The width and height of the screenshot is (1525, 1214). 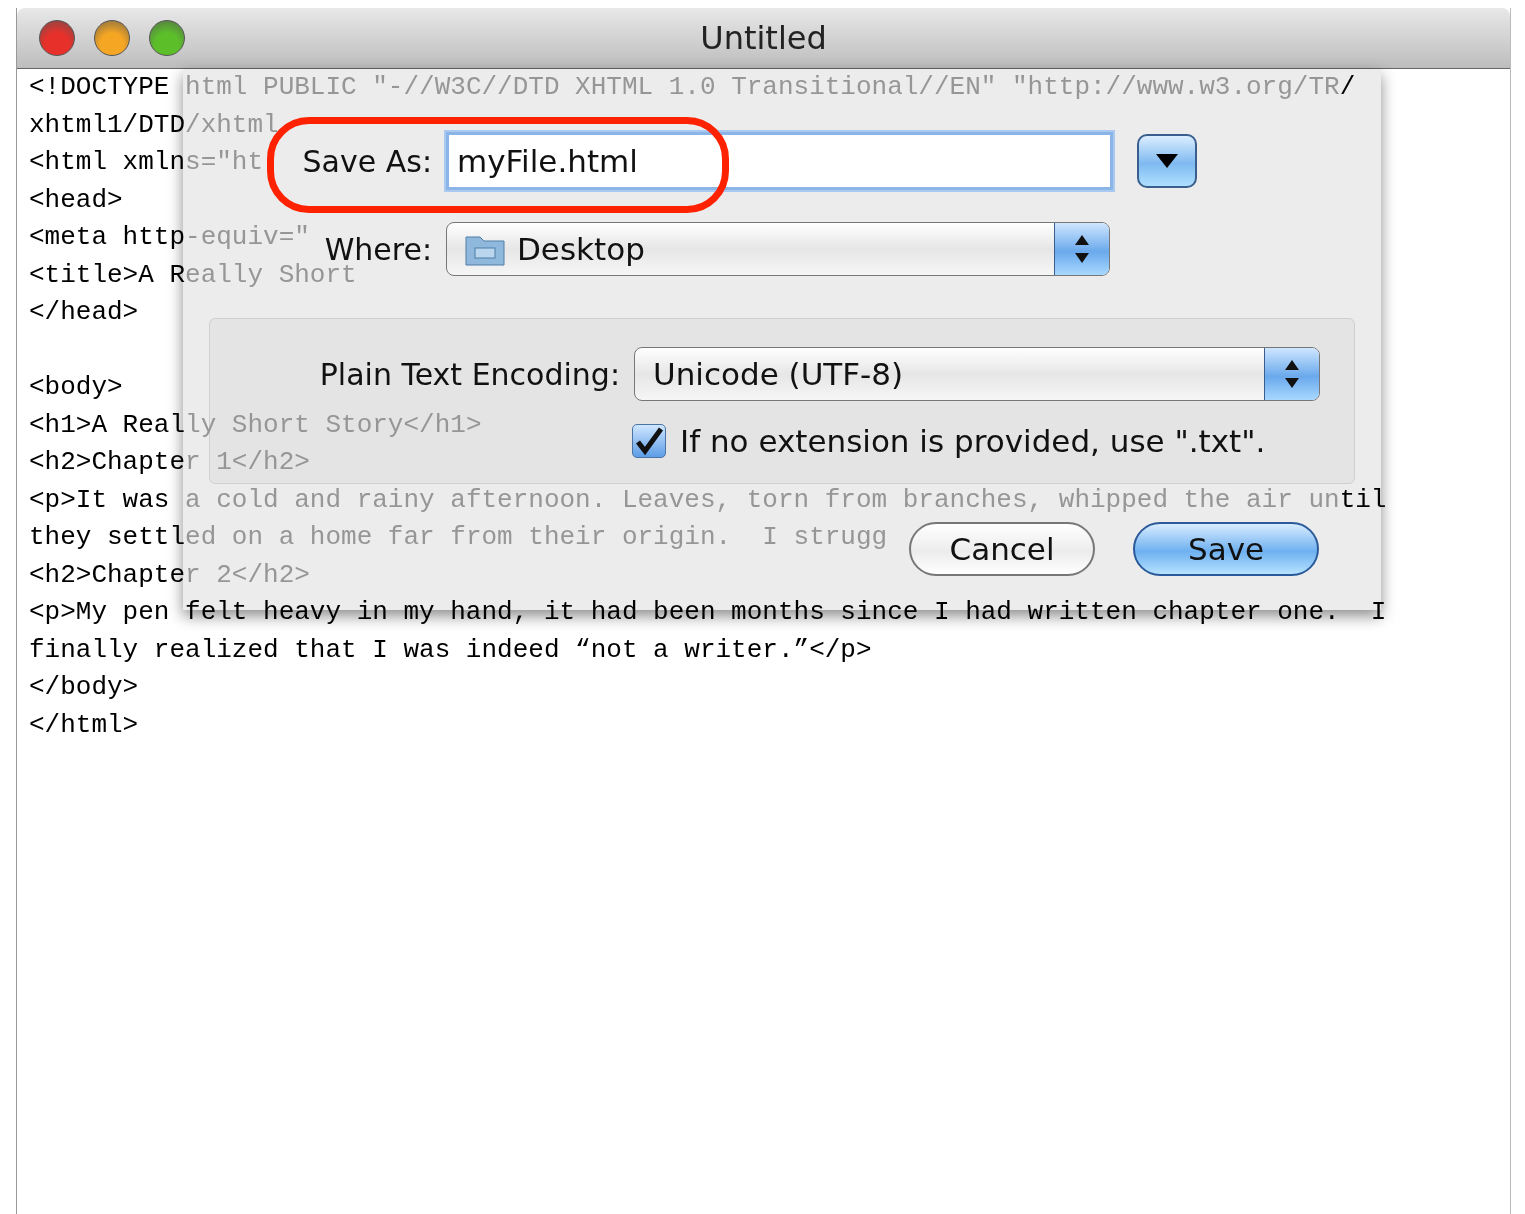 I want to click on code-text: <!DOCTYPE, so click(x=99, y=87).